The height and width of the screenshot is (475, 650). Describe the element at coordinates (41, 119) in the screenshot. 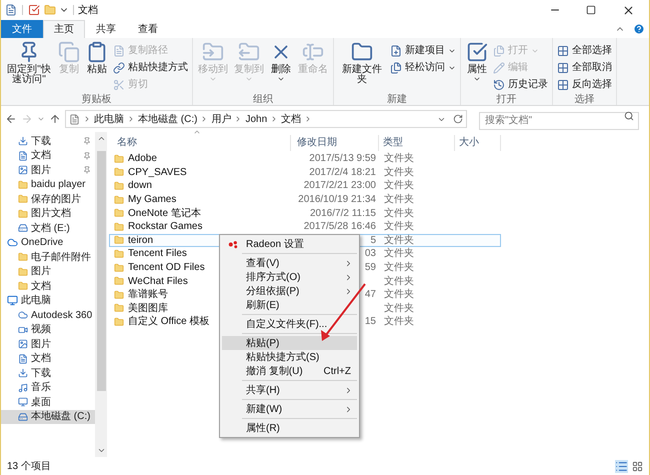

I see `recent-locations-icon` at that location.